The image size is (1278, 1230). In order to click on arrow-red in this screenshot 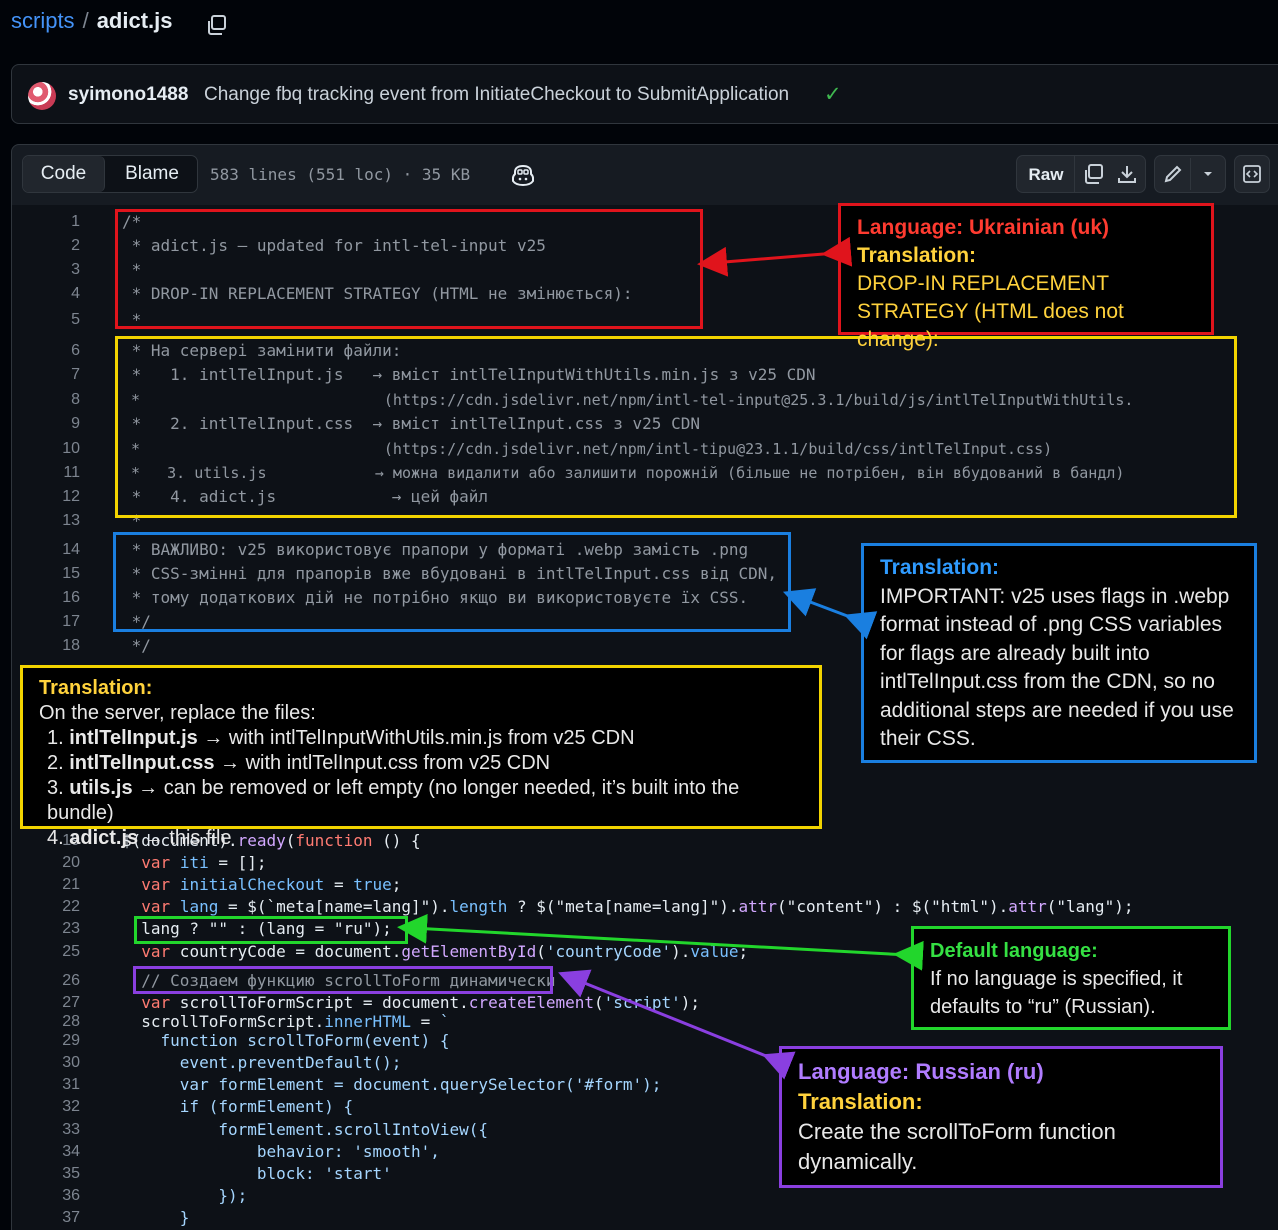, I will do `click(775, 256)`.